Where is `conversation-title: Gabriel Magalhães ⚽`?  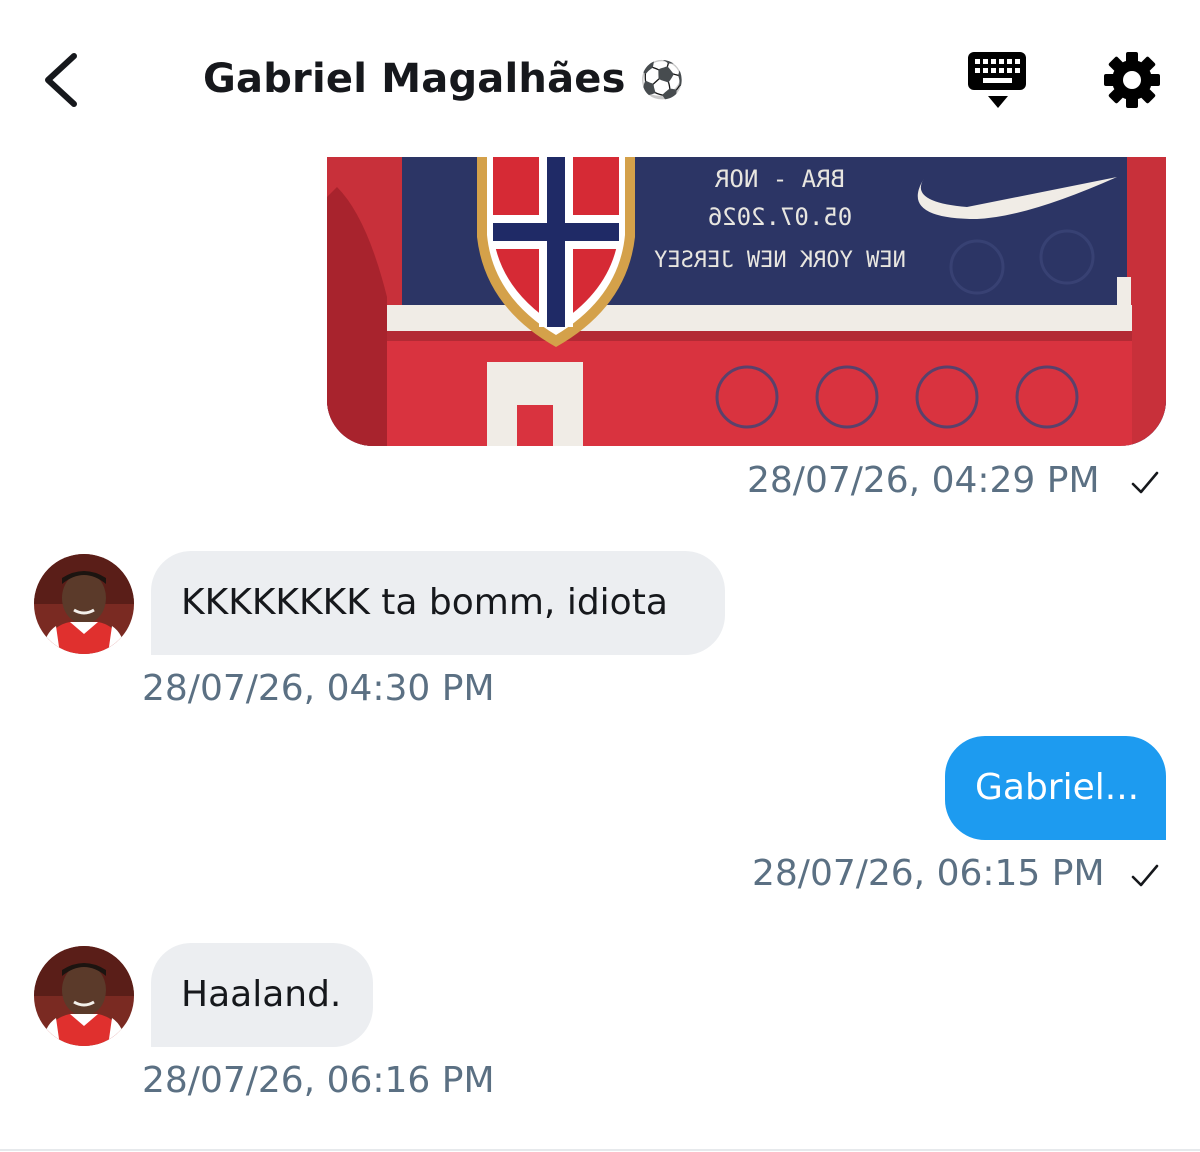
conversation-title: Gabriel Magalhães ⚽ is located at coordinates (444, 79).